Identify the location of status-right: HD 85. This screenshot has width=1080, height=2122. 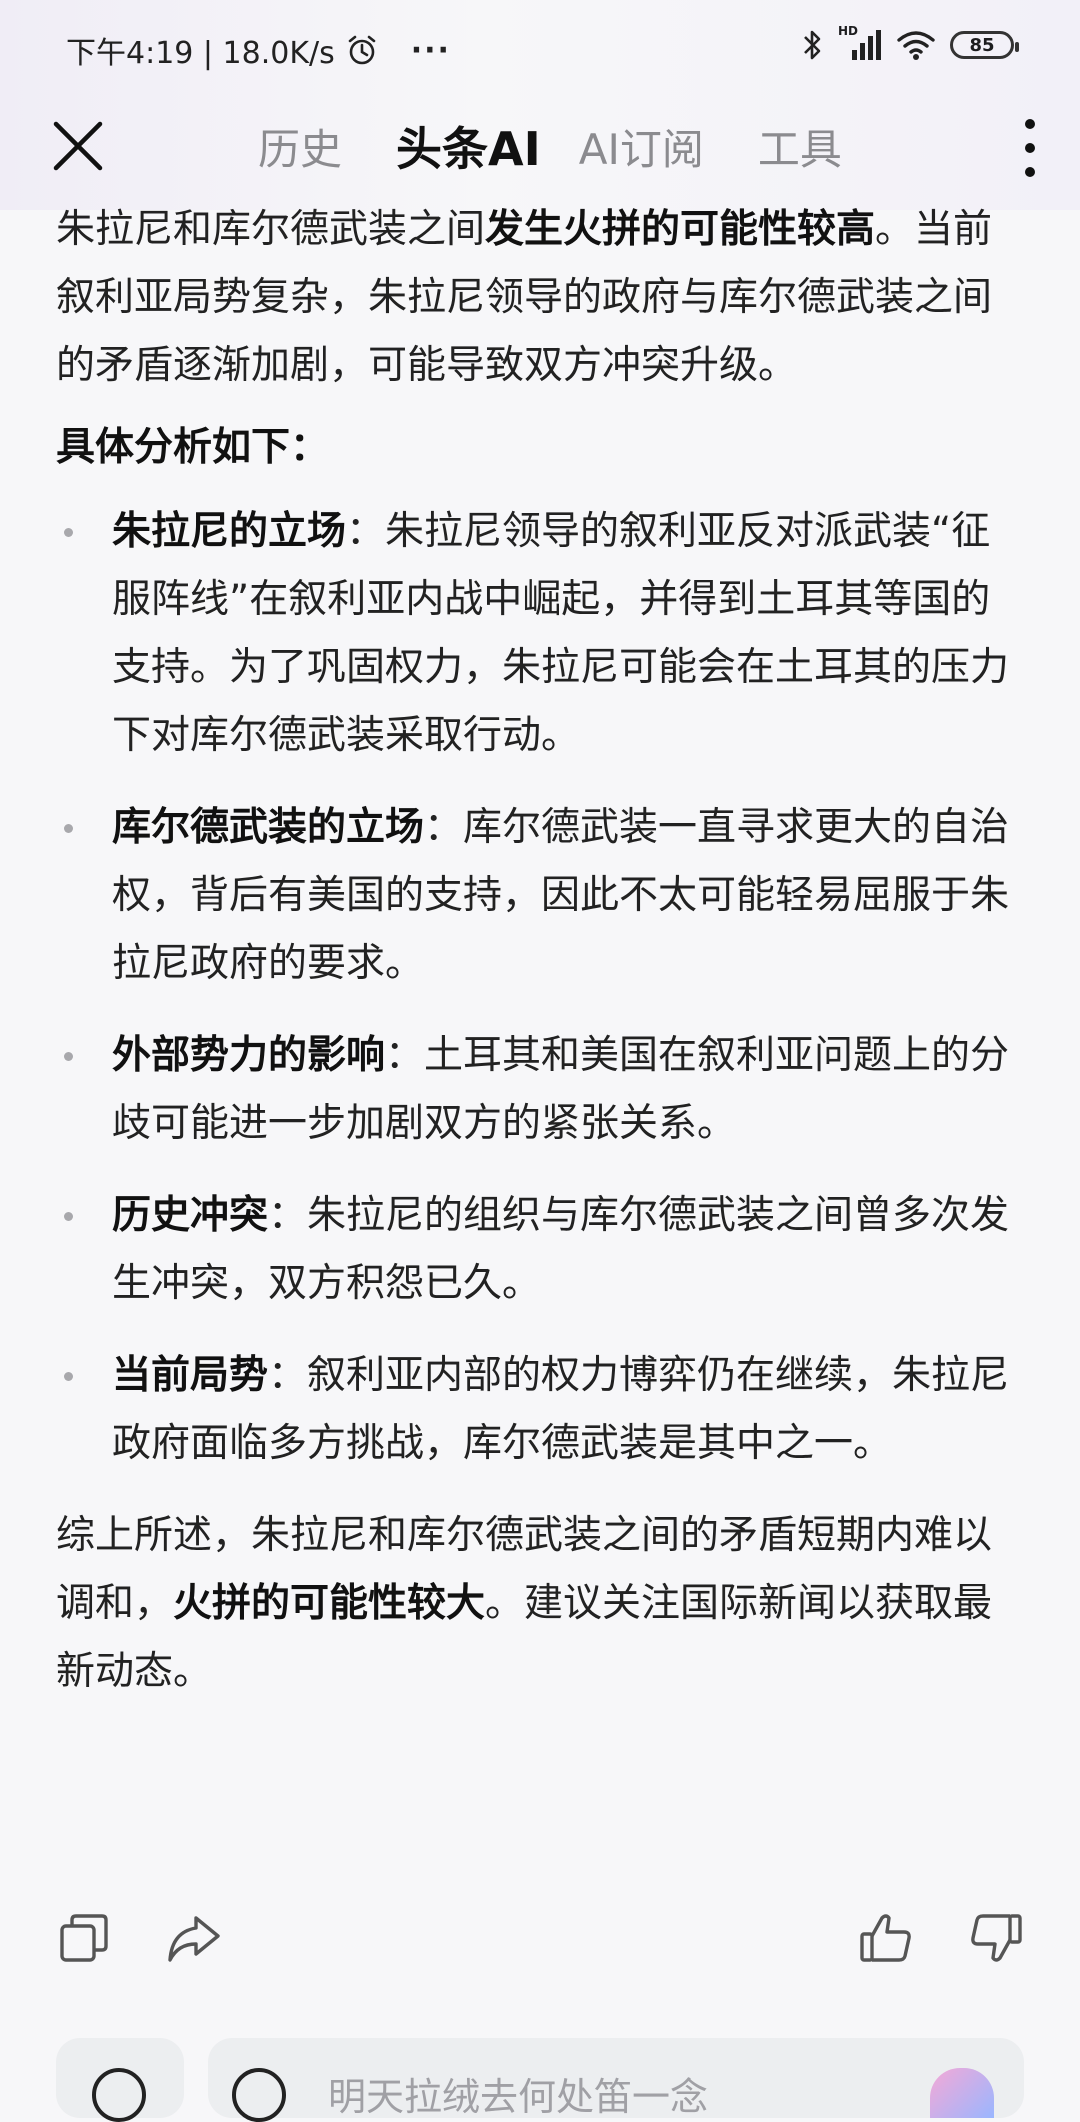
(909, 43).